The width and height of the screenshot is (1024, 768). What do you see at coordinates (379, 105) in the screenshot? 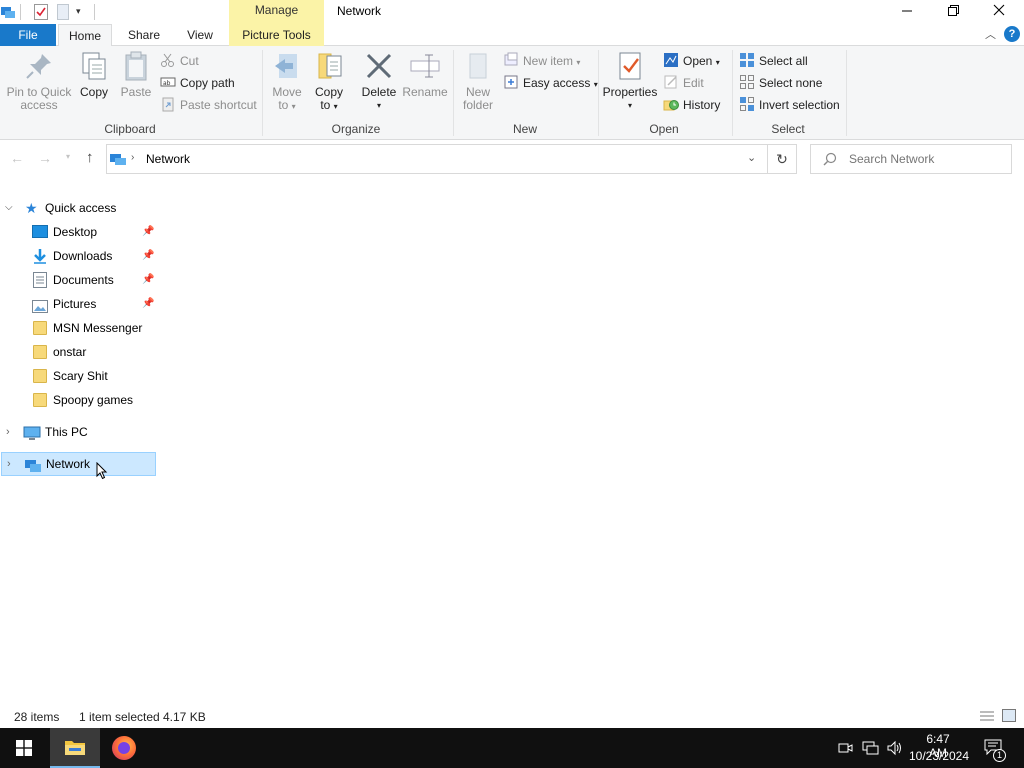
I see `delete-dropdown-icon: ▾` at bounding box center [379, 105].